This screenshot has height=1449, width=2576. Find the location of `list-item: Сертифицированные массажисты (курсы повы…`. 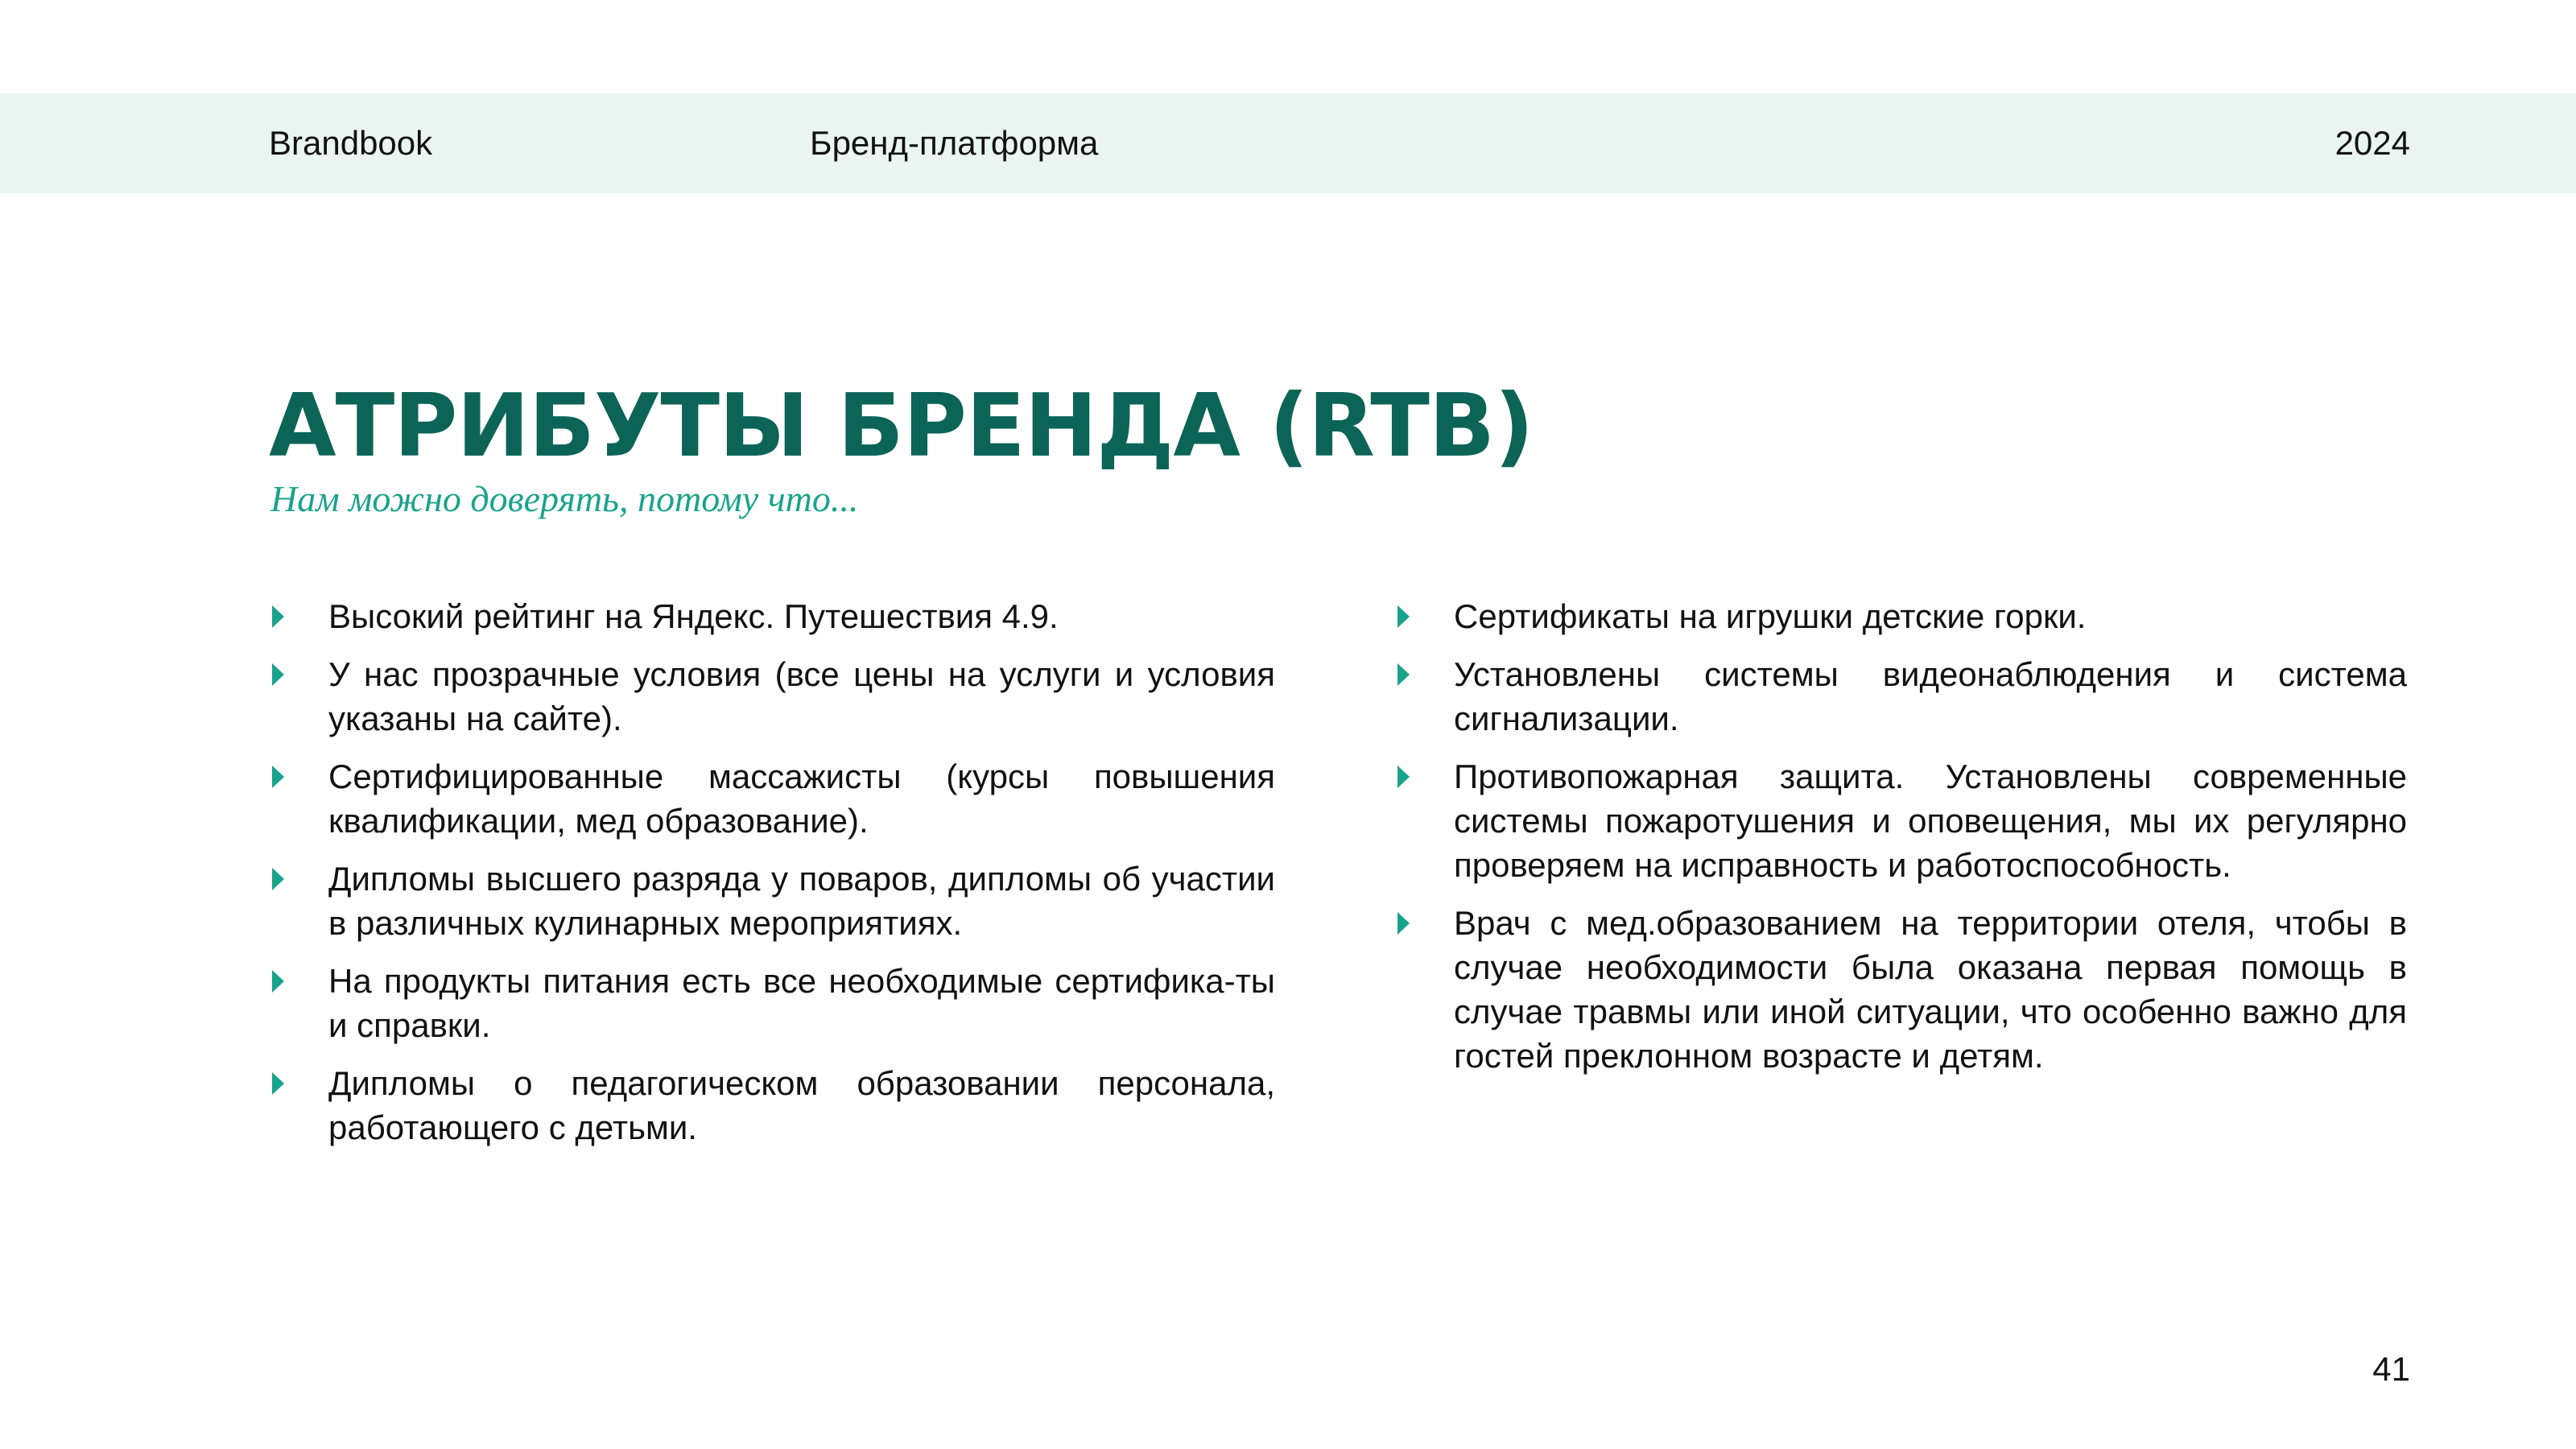

list-item: Сертифицированные массажисты (курсы повы… is located at coordinates (772, 798).